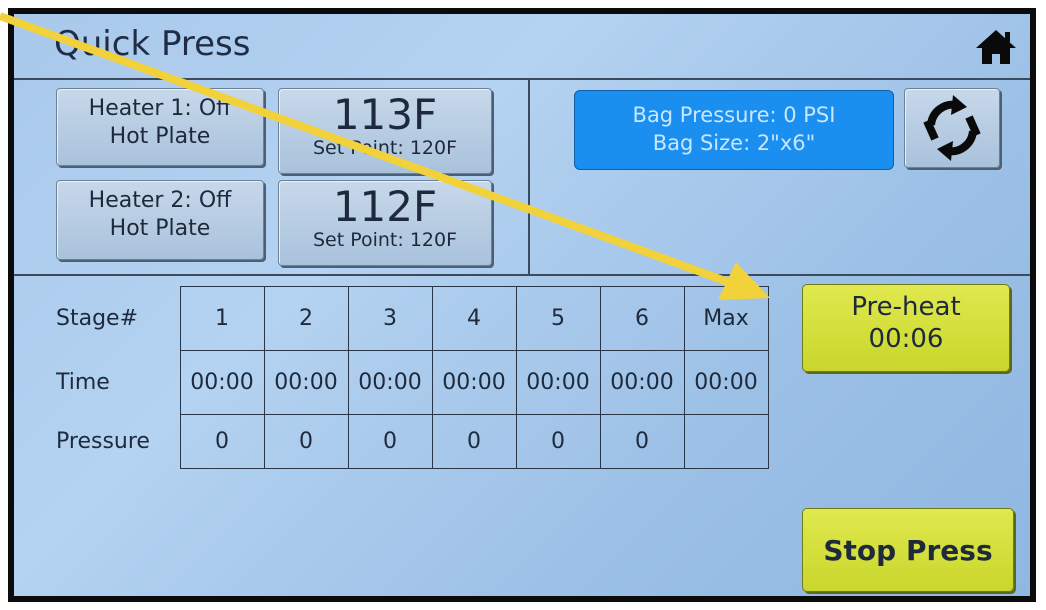 The width and height of the screenshot is (1046, 610). I want to click on page-title: Quick Press, so click(152, 44).